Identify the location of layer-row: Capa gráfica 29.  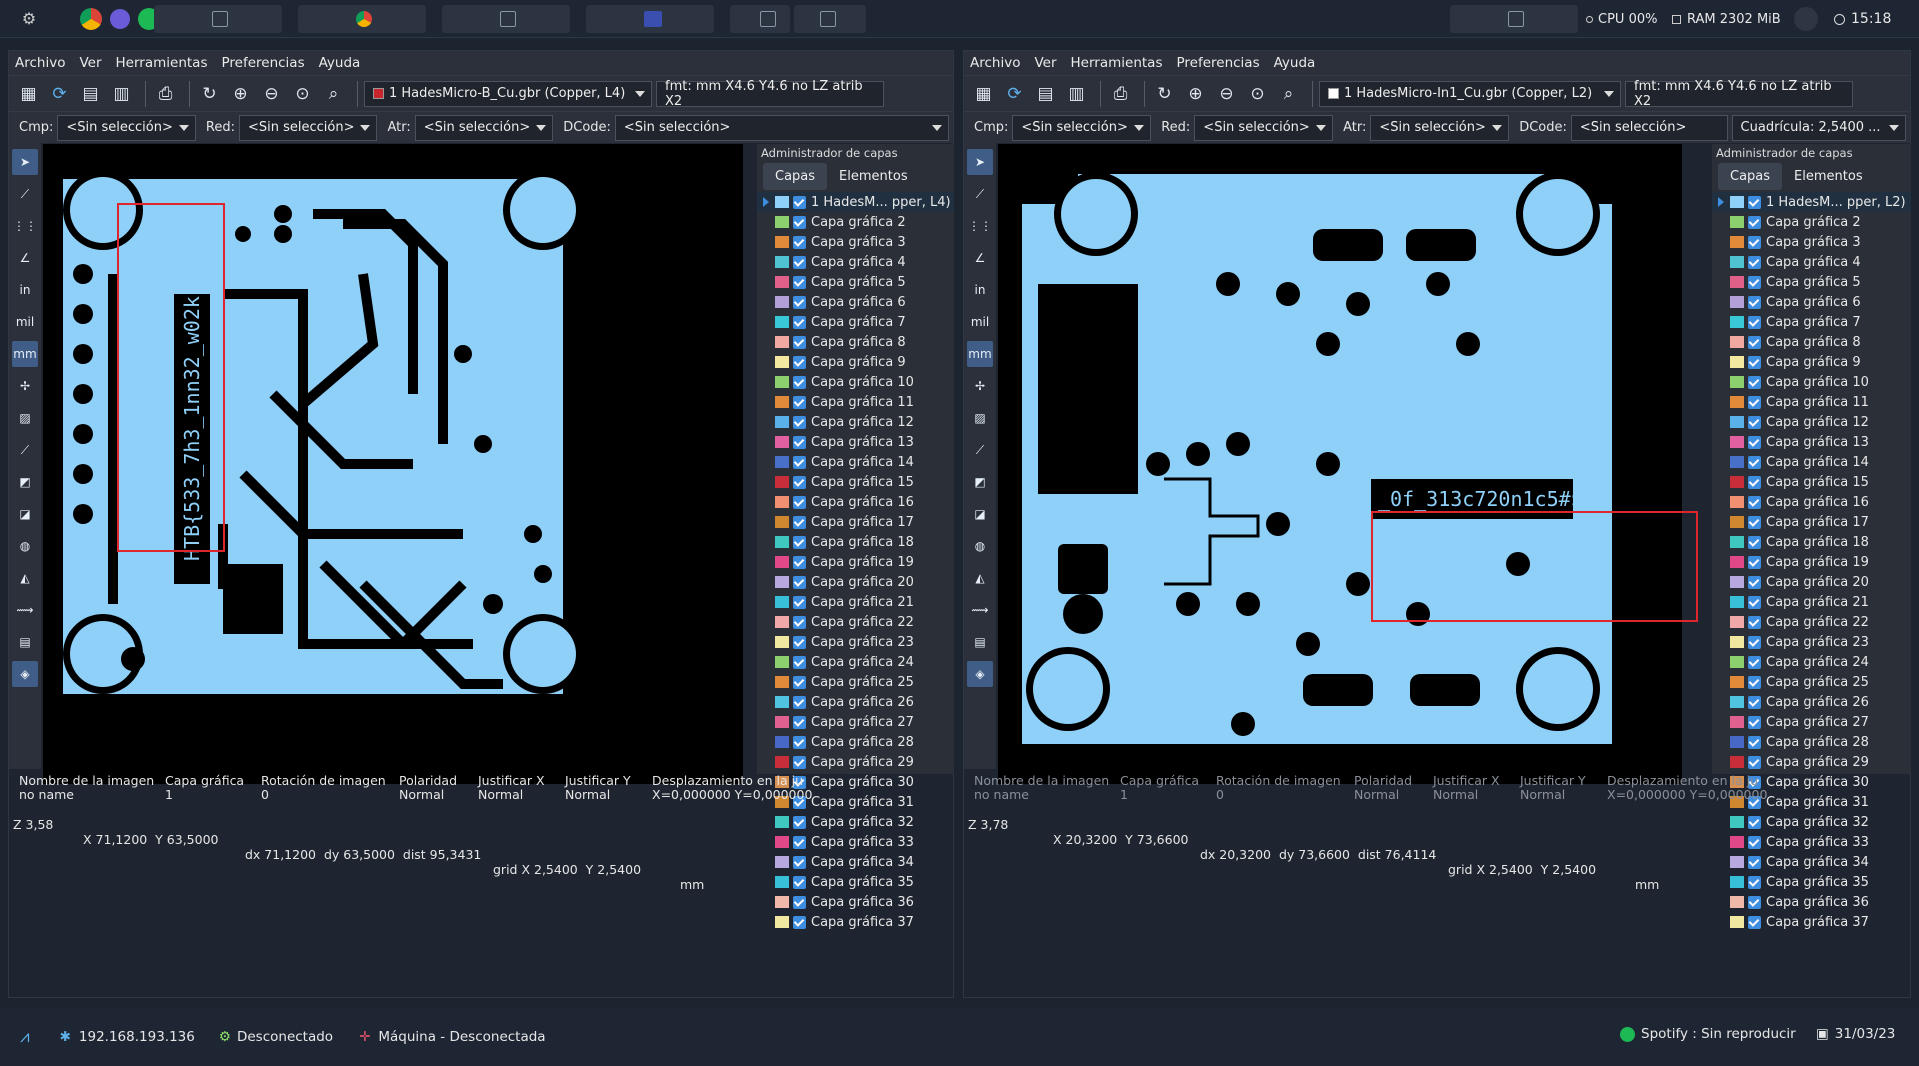
(855, 762).